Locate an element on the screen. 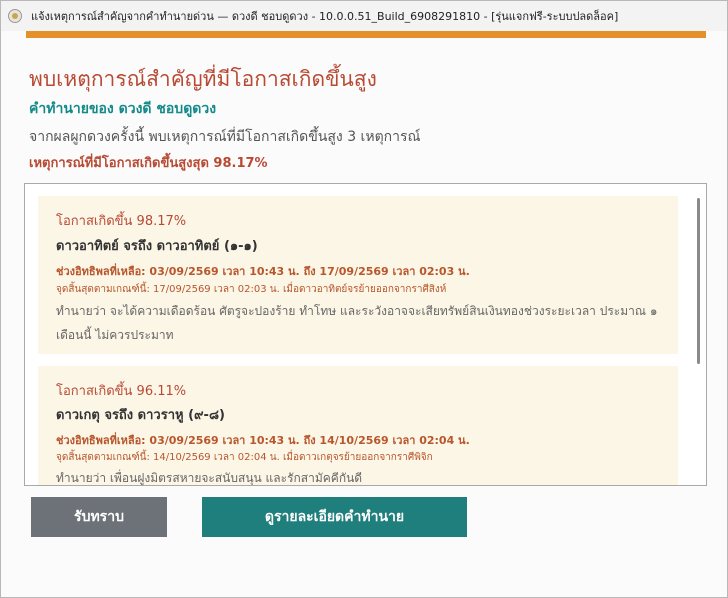 Image resolution: width=728 pixels, height=598 pixels. app-logo-icon is located at coordinates (15, 16).